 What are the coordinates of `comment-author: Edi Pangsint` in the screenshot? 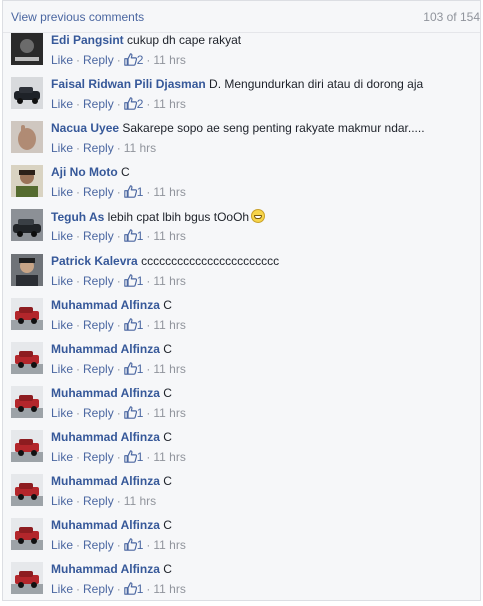 It's located at (87, 40).